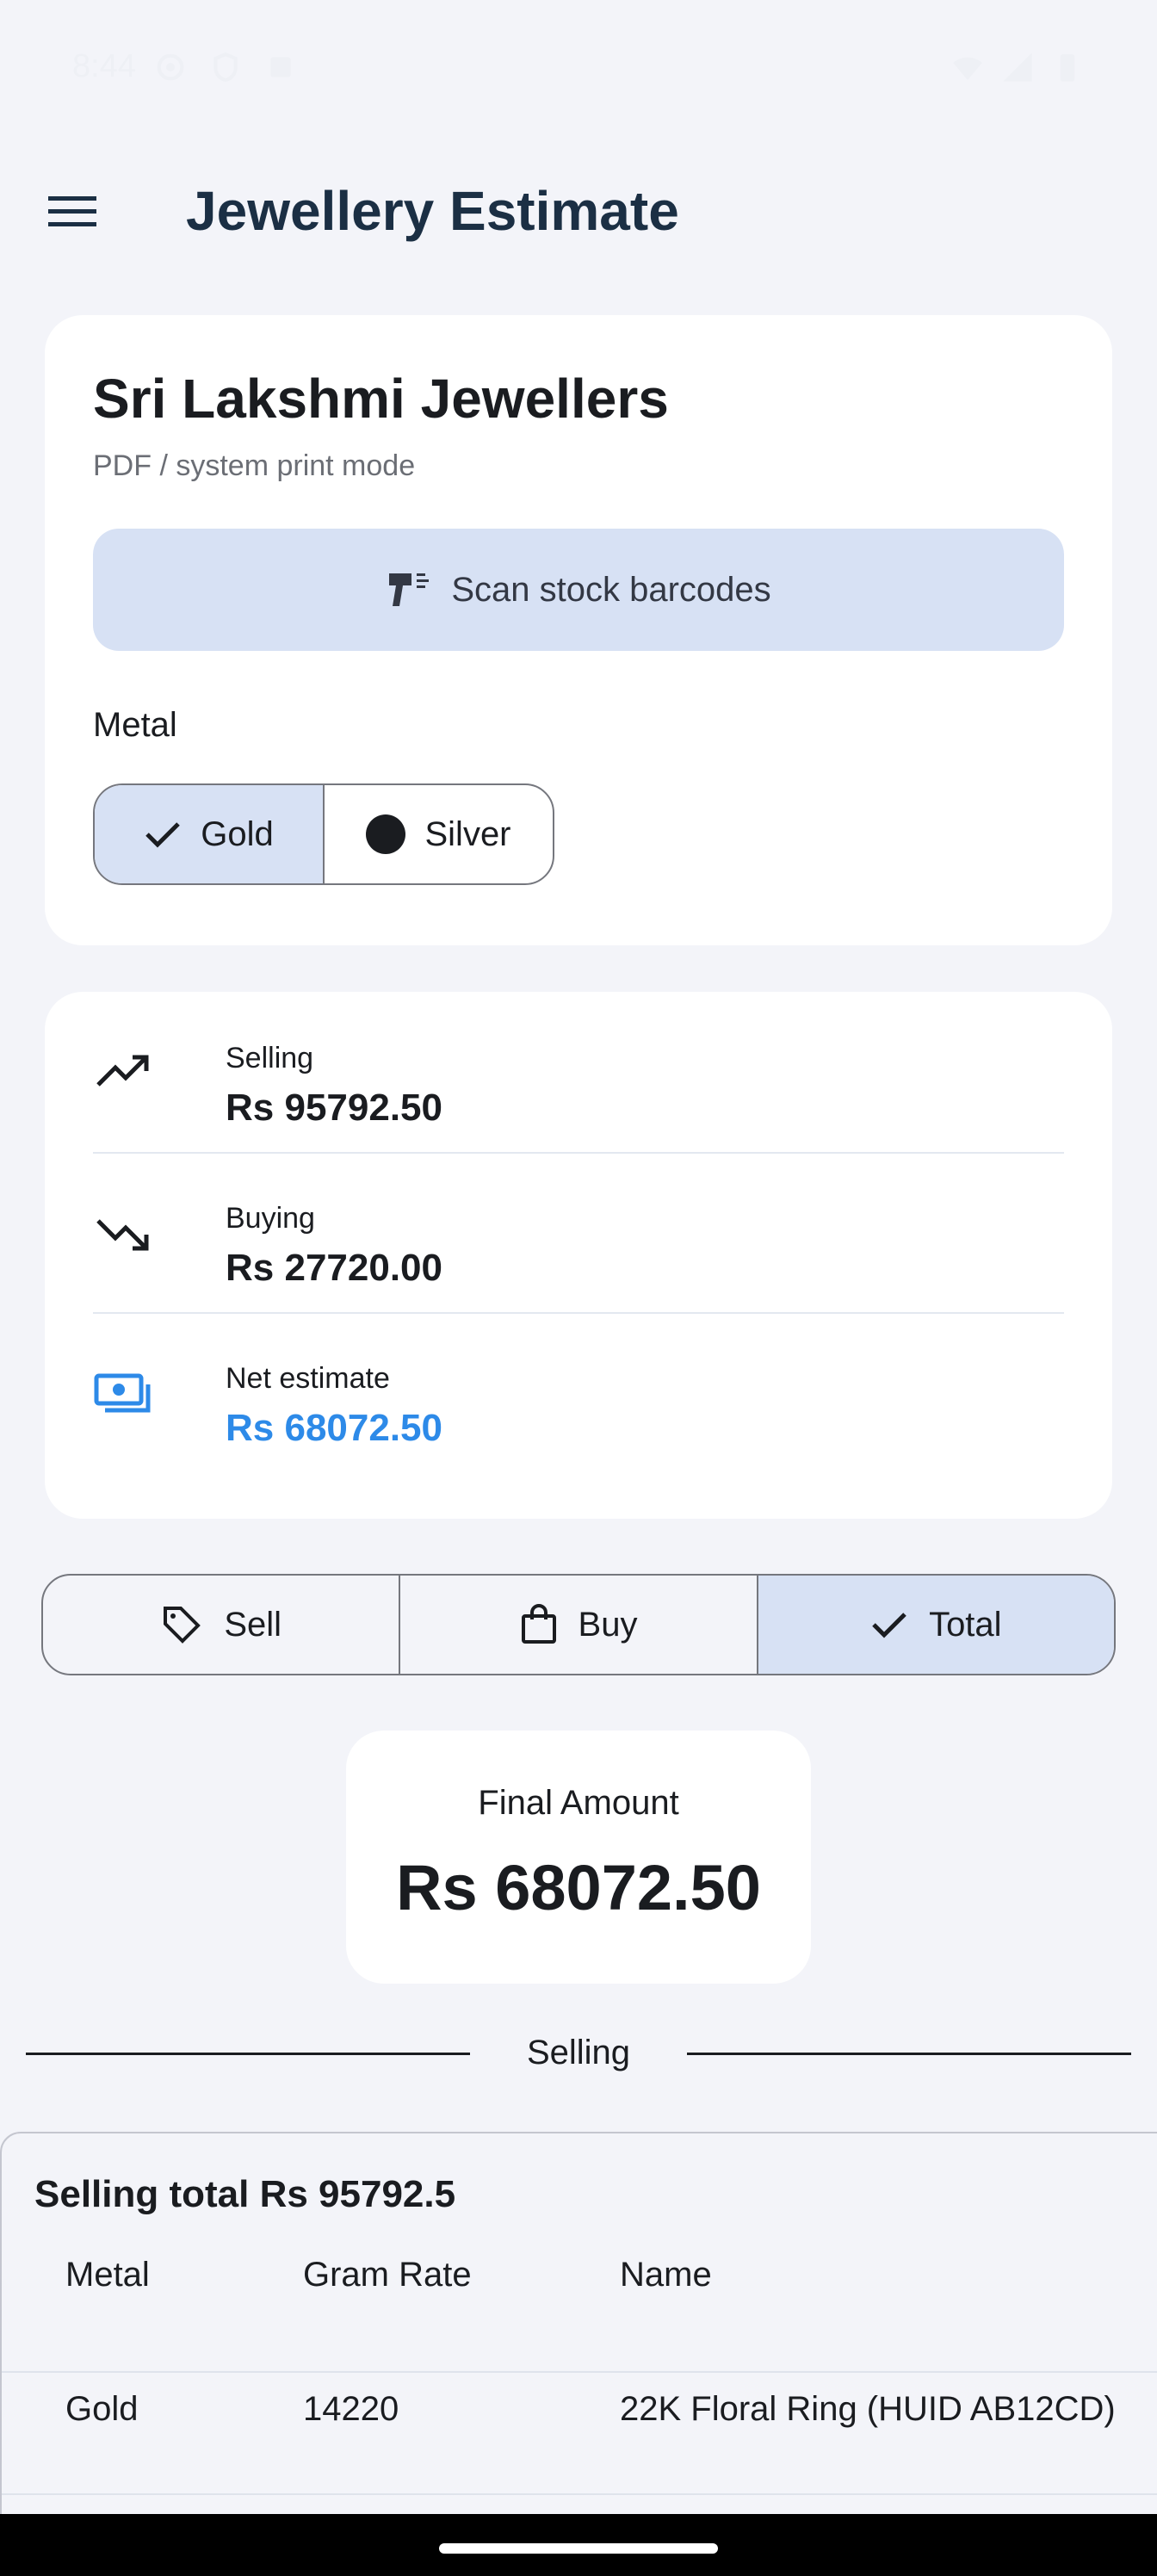  I want to click on print-mode-text: PDF / system print mode, so click(255, 465).